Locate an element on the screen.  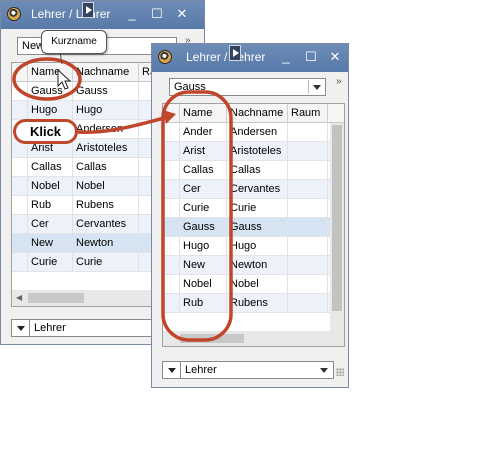
column-header-raum: Raum is located at coordinates (308, 113).